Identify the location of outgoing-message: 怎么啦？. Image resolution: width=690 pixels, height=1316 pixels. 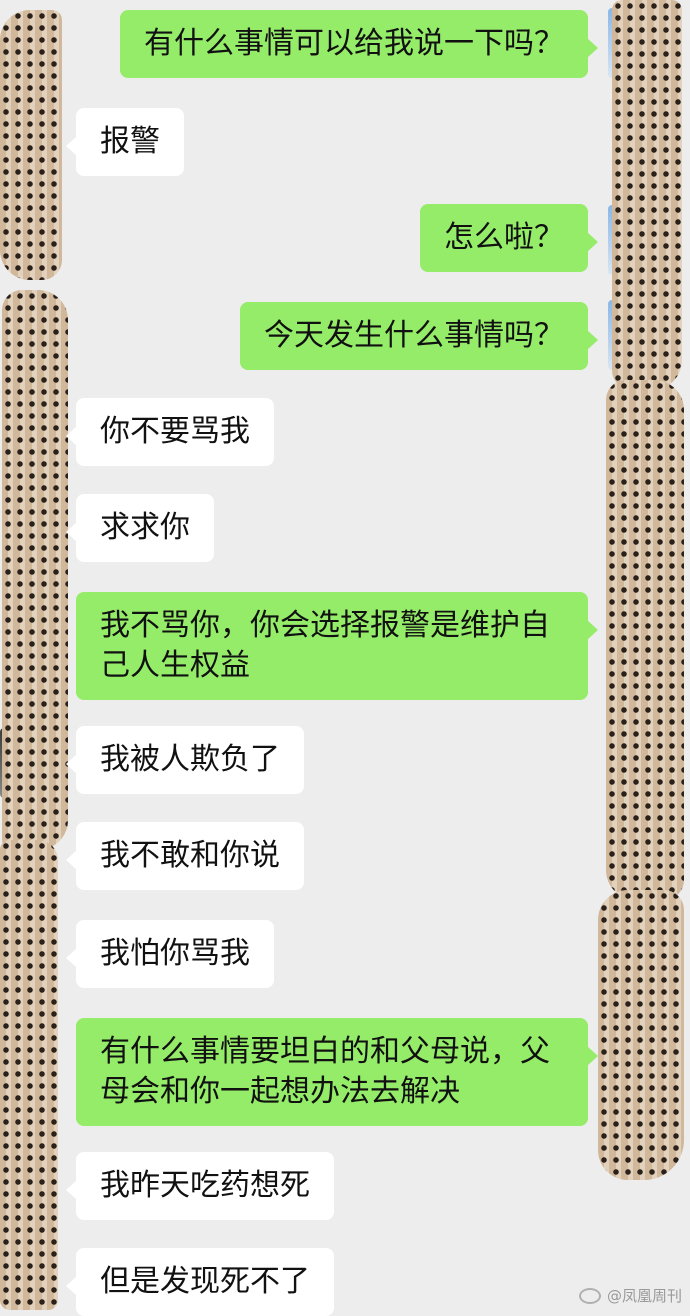
(509, 238).